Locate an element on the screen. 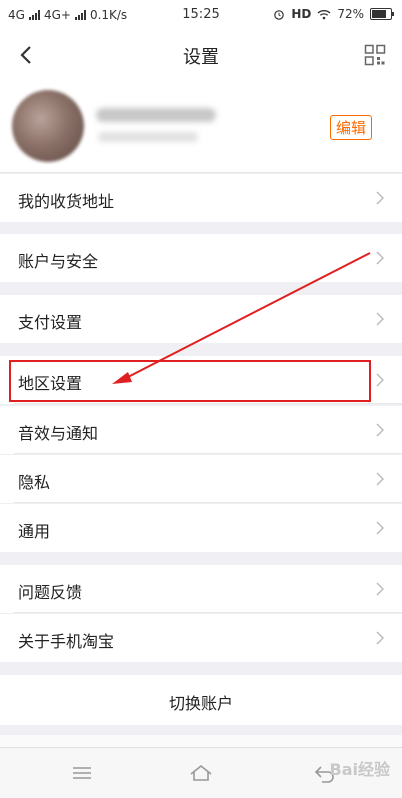  menu-item-about: 关于手机淘宝 is located at coordinates (201, 638).